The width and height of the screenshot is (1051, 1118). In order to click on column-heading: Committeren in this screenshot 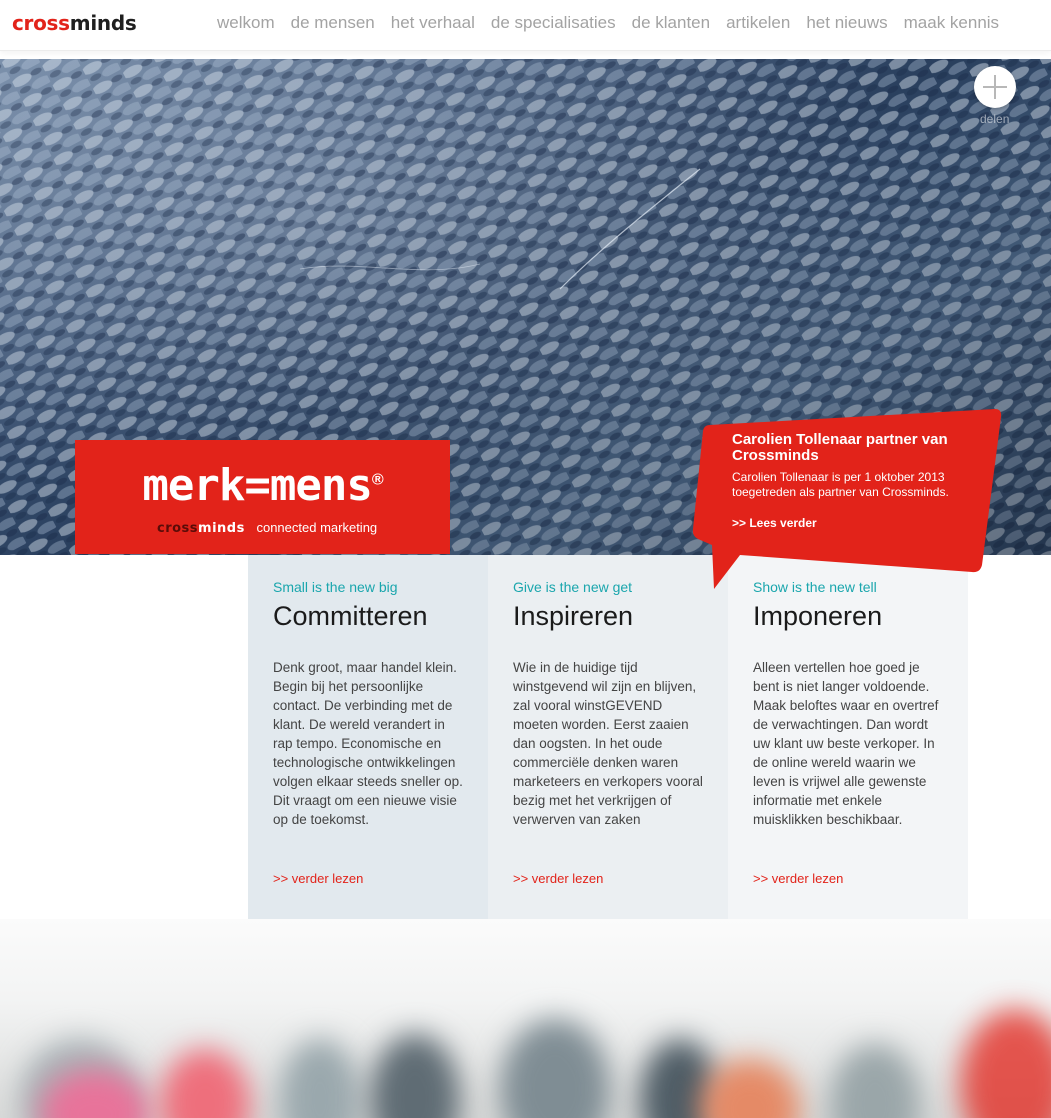, I will do `click(350, 616)`.